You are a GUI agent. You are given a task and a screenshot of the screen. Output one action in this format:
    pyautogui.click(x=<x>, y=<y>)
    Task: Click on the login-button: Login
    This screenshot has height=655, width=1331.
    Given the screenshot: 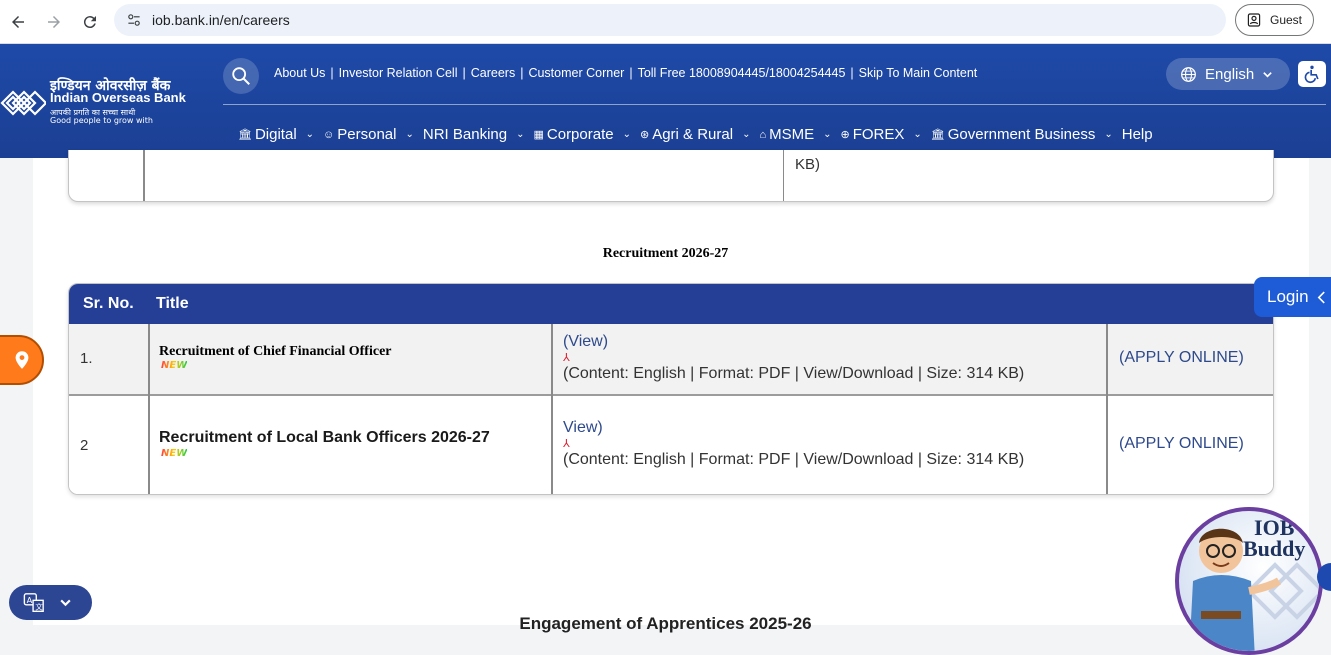 What is the action you would take?
    pyautogui.click(x=1292, y=297)
    